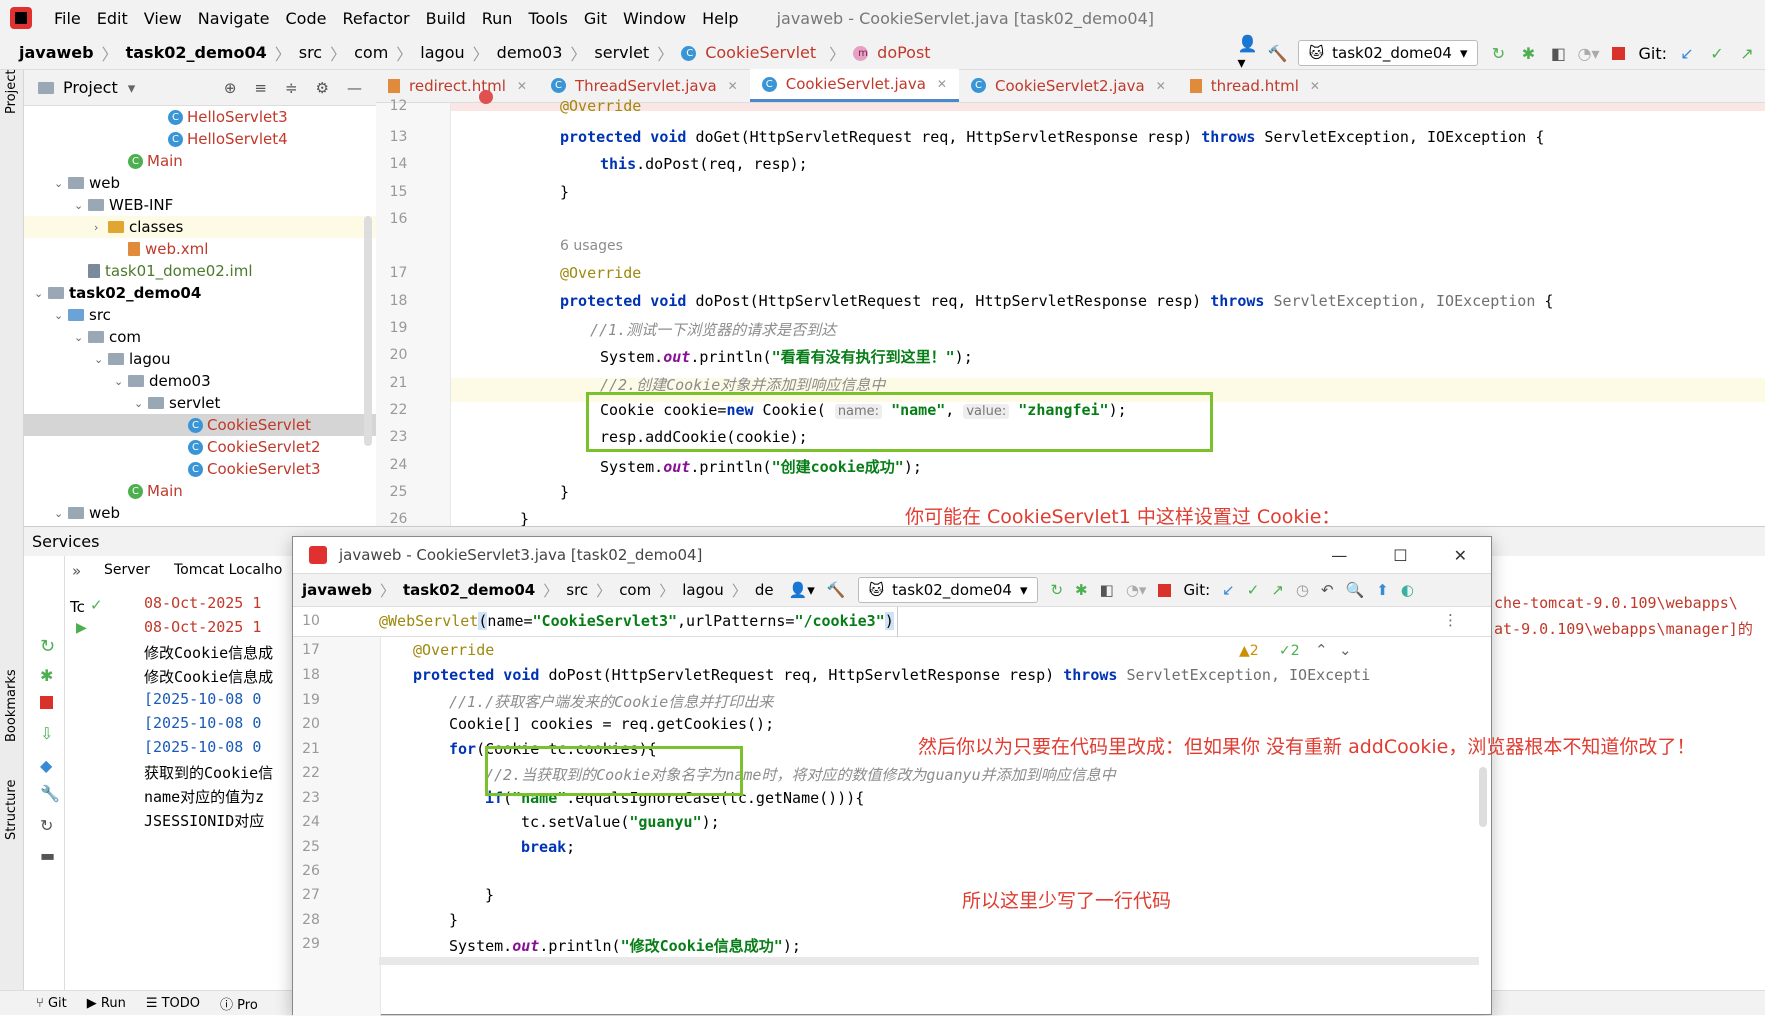 This screenshot has height=1016, width=1765. I want to click on tree-node: C CookieServlet2, so click(200, 447).